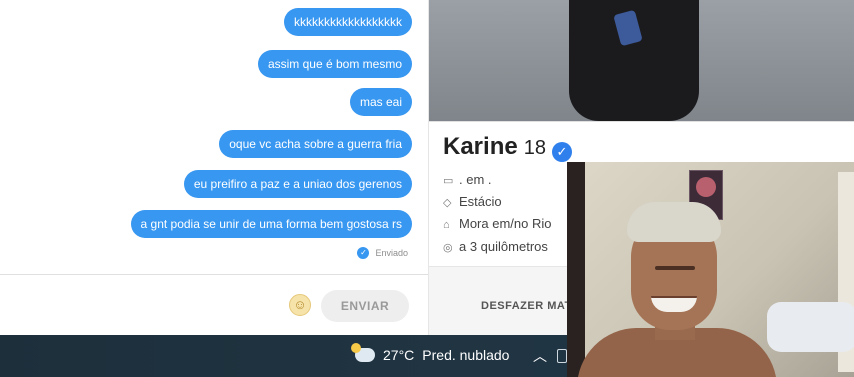 This screenshot has width=854, height=377. Describe the element at coordinates (526, 306) in the screenshot. I see `undo-match-button: DESFAZER MAT` at that location.